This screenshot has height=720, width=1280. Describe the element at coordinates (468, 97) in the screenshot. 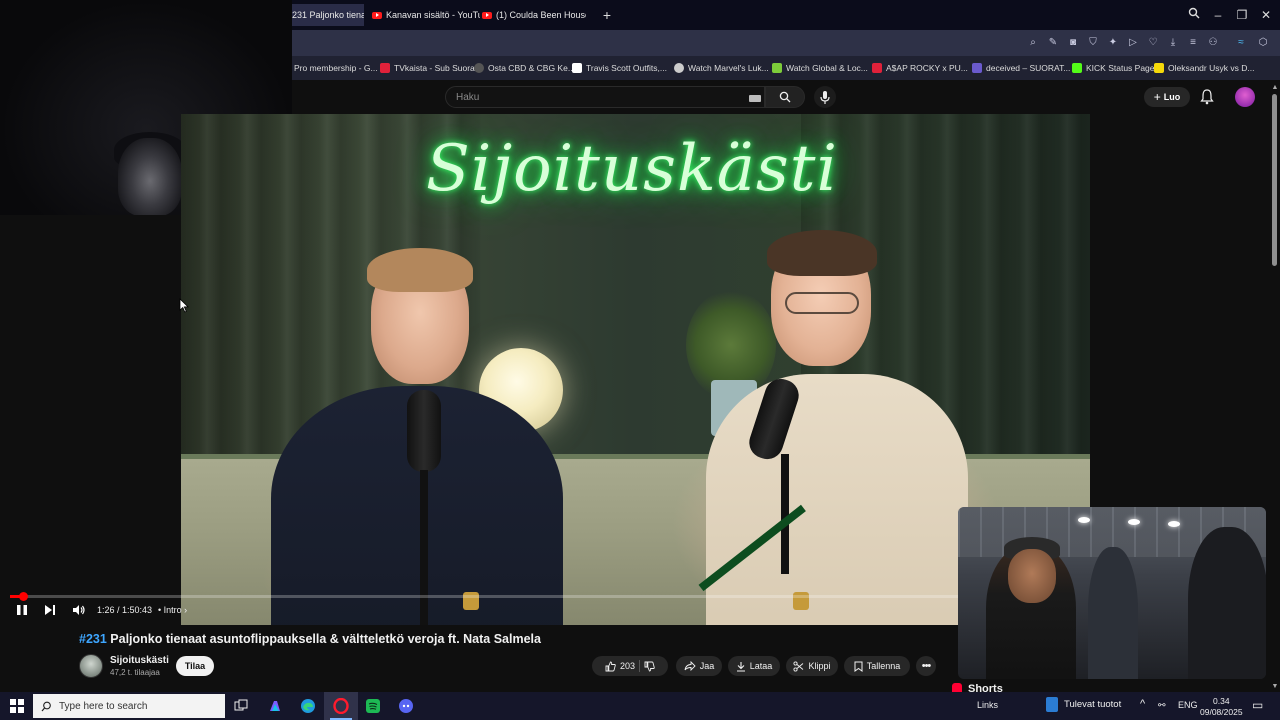

I see `search-placeholder: Haku` at that location.